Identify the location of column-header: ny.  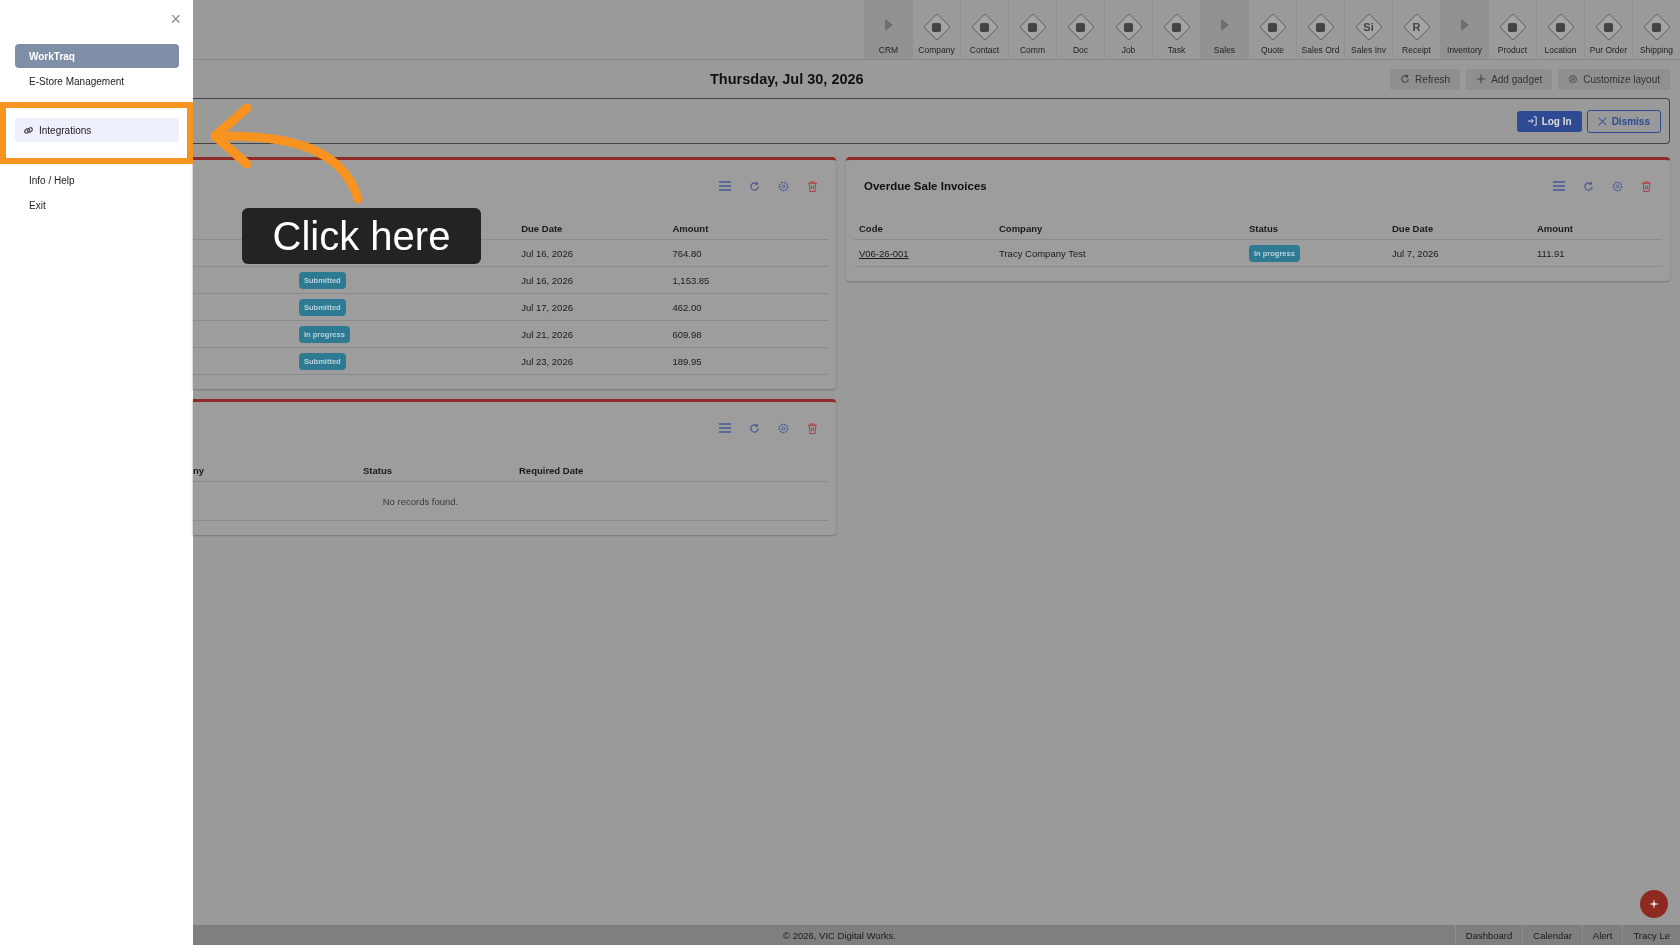
(278, 471).